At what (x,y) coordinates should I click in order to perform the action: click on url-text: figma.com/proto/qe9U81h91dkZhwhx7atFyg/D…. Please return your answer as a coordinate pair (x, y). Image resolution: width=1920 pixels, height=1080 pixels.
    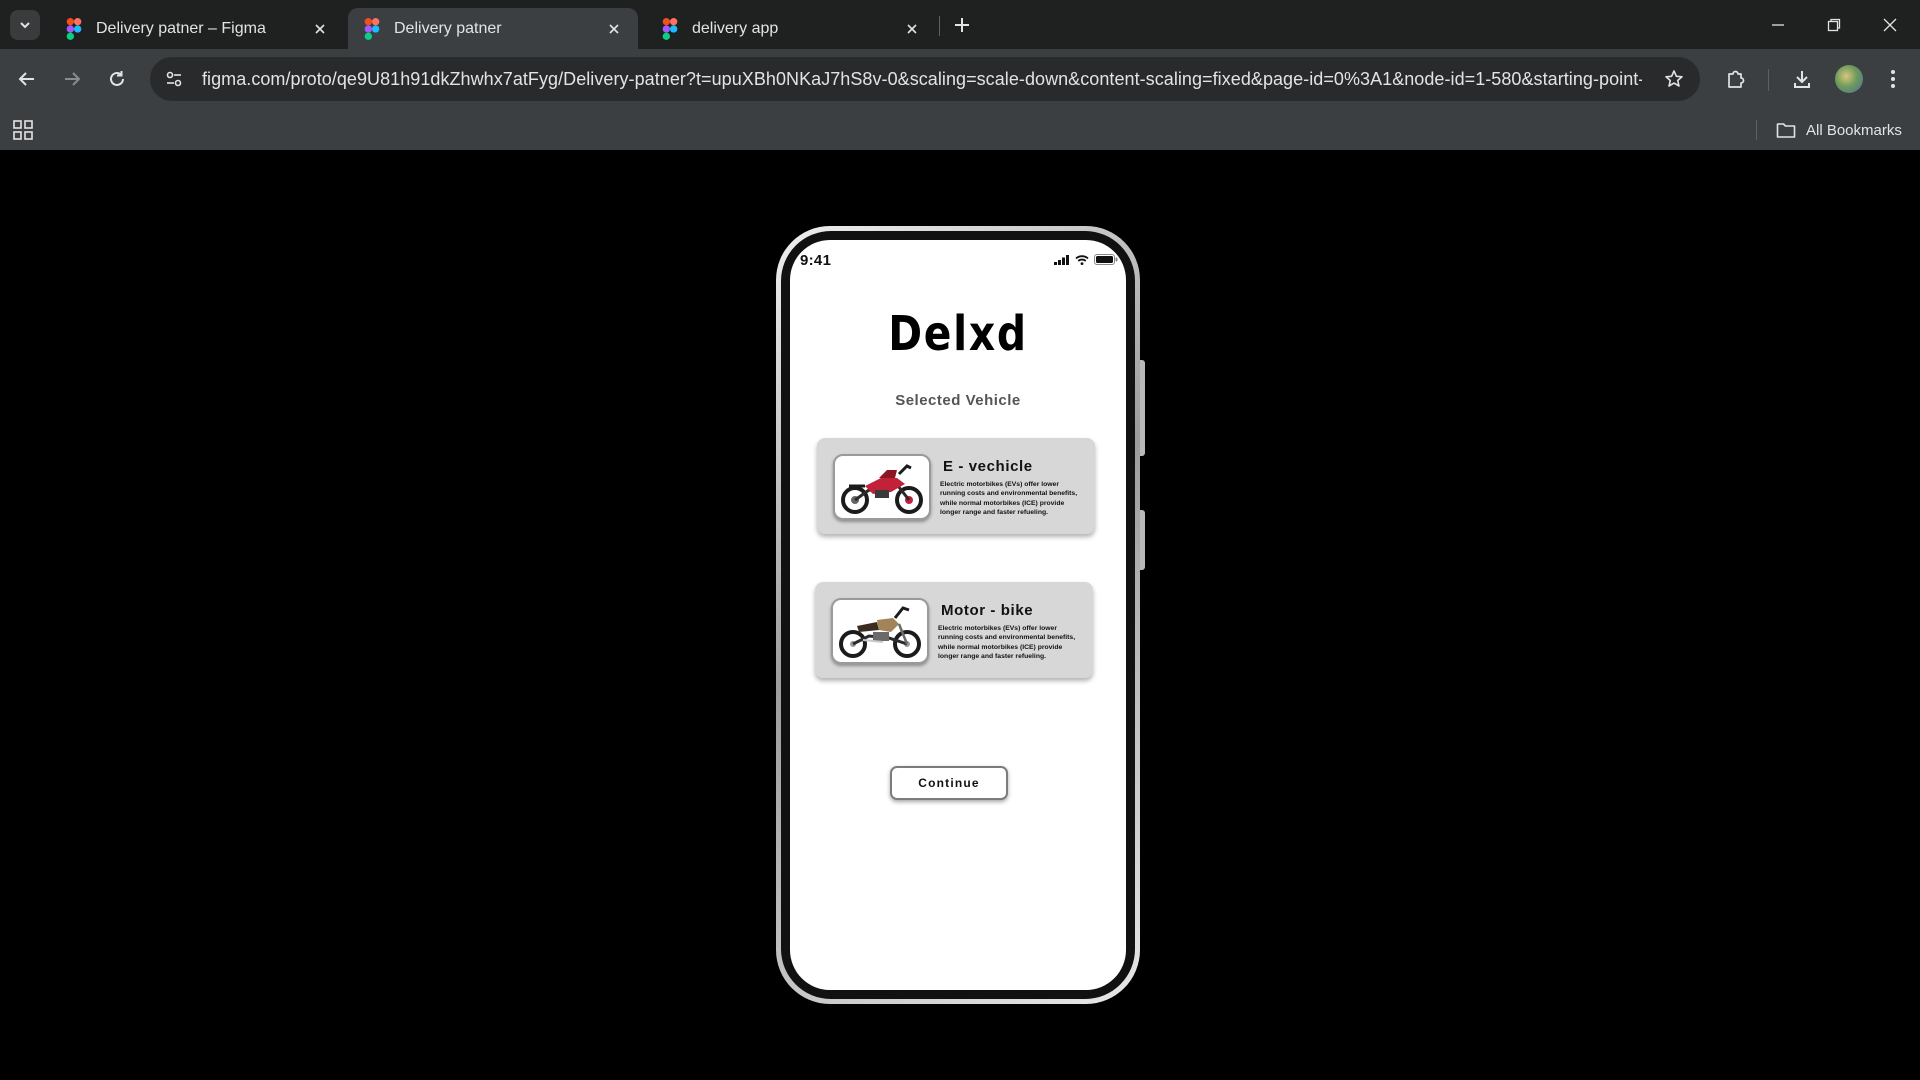
    Looking at the image, I should click on (922, 79).